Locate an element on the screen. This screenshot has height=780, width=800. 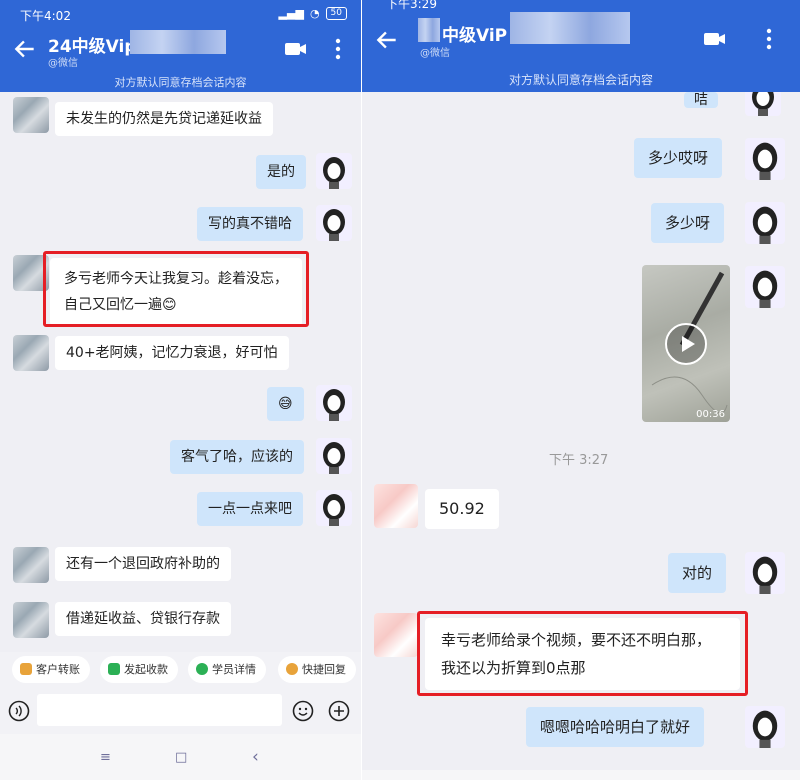
message-bubble-out: 😅 is located at coordinates (285, 404).